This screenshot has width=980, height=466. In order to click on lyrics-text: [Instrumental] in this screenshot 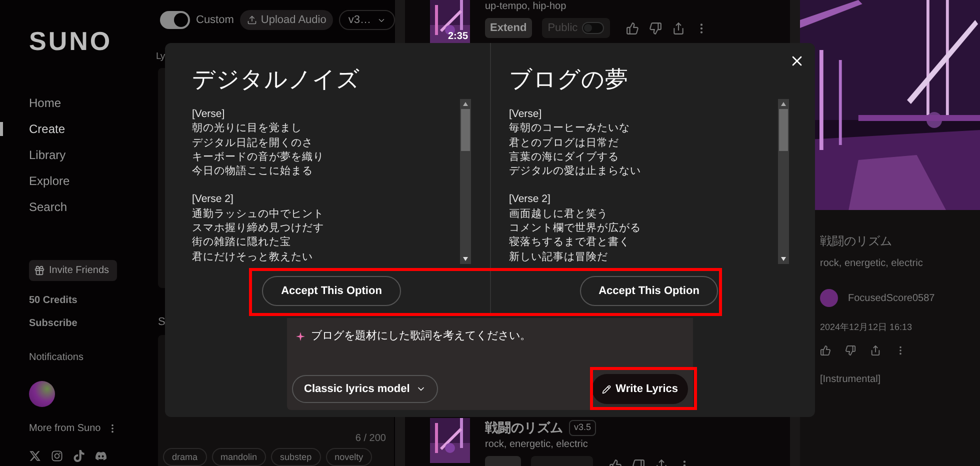, I will do `click(851, 379)`.